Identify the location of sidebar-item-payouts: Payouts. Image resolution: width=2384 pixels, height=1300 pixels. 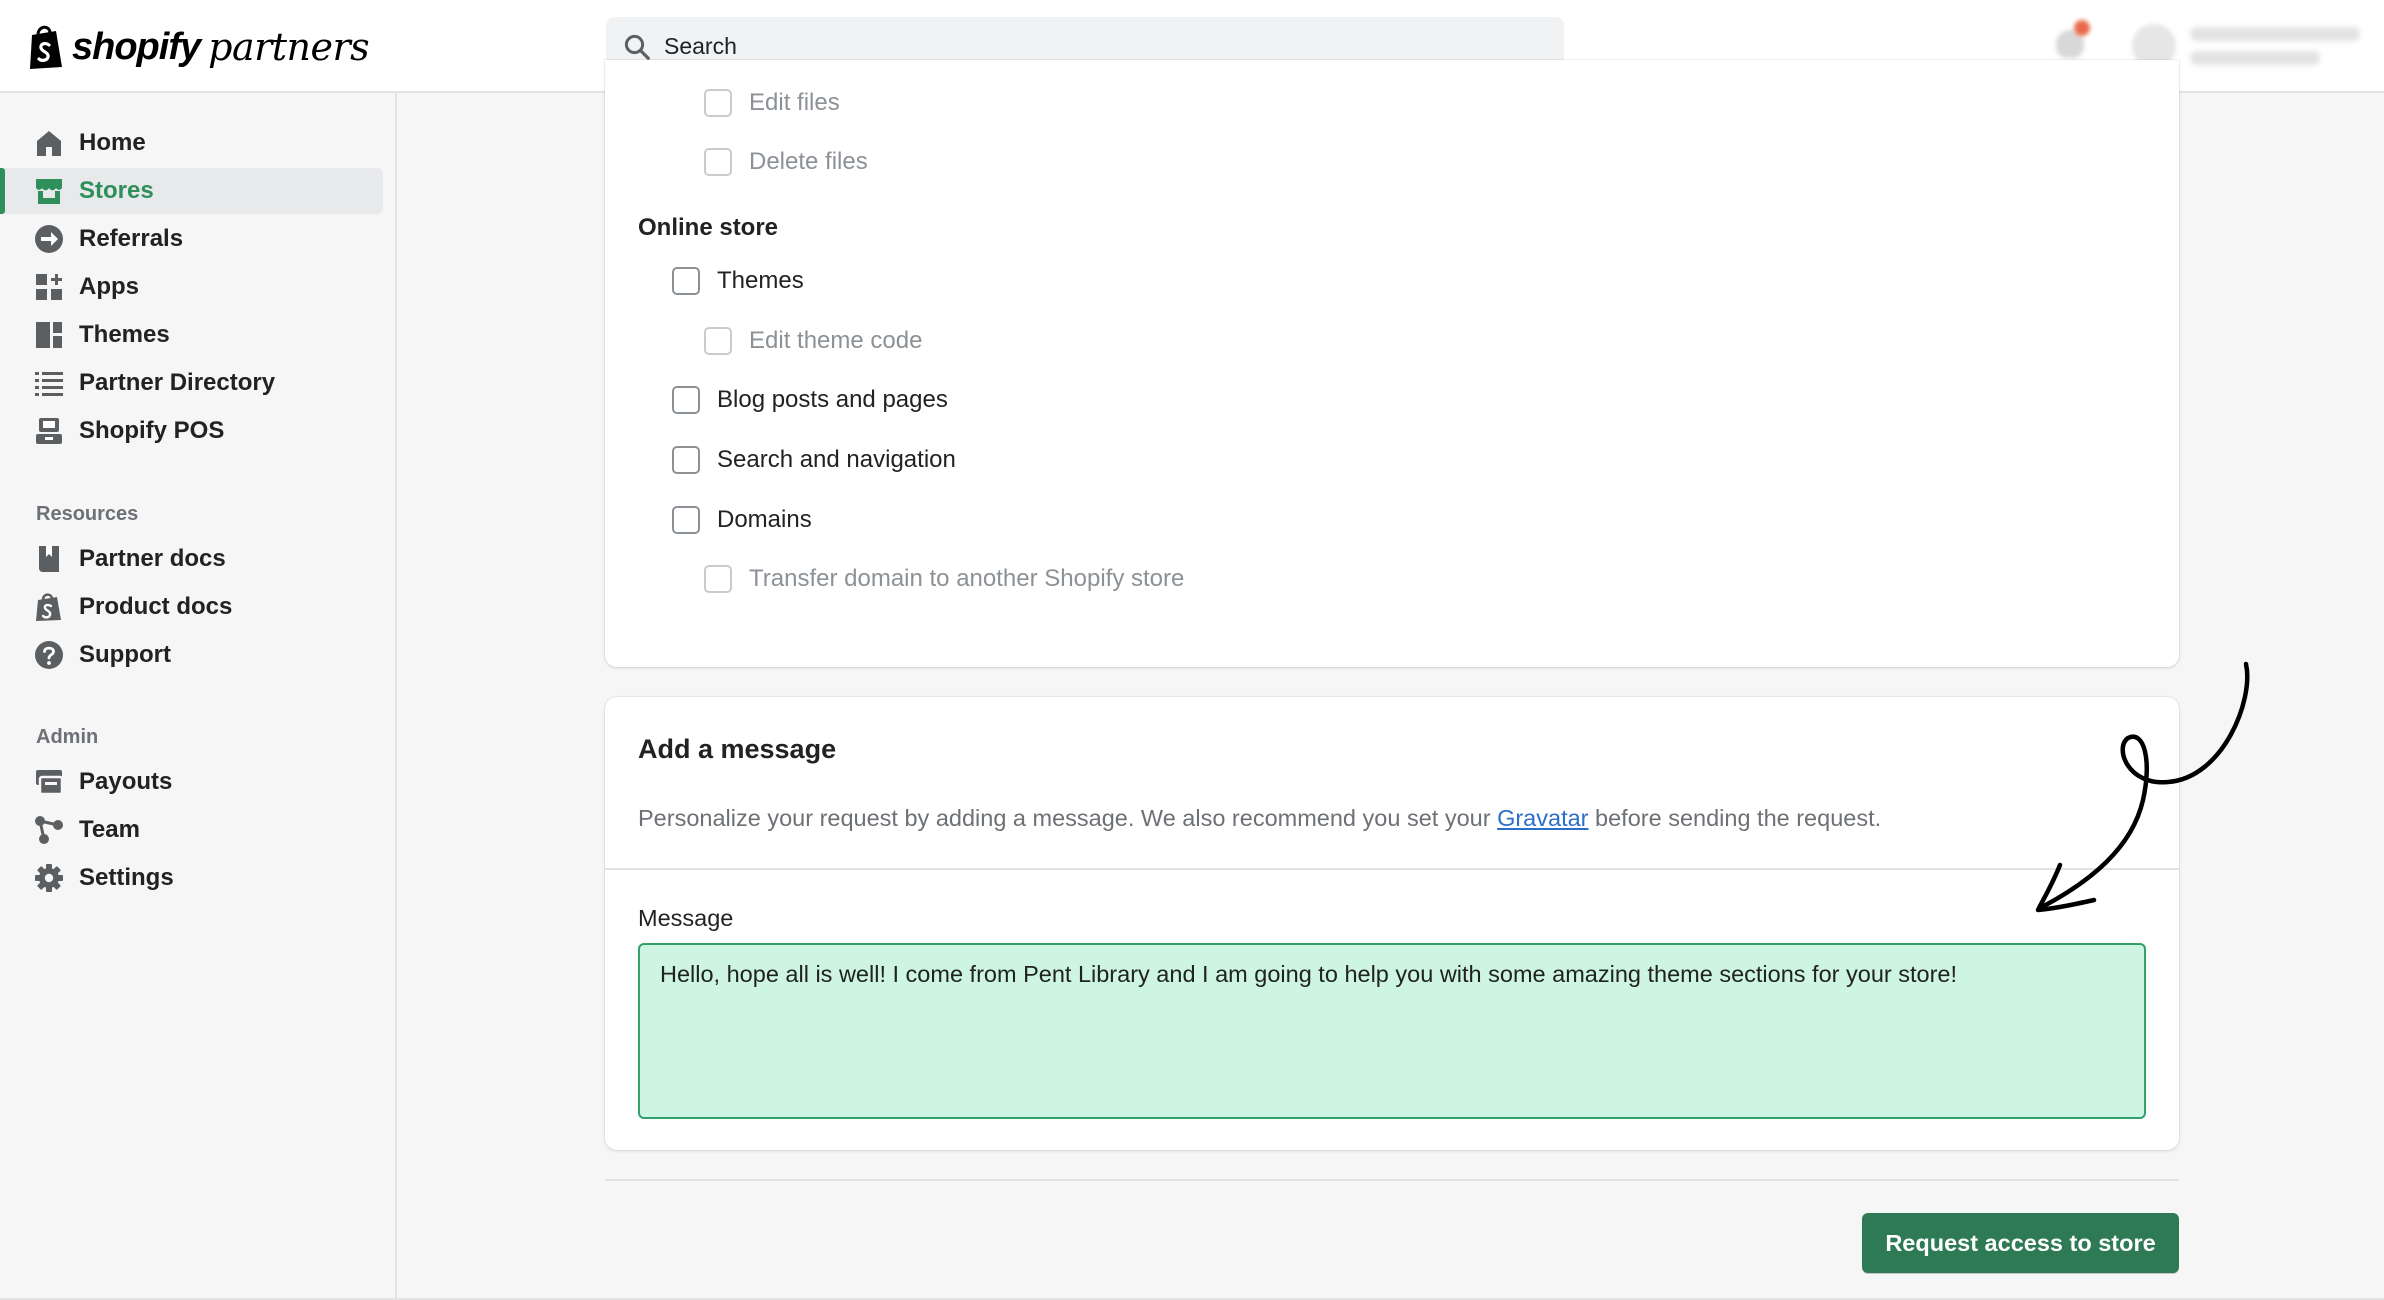
(191, 782).